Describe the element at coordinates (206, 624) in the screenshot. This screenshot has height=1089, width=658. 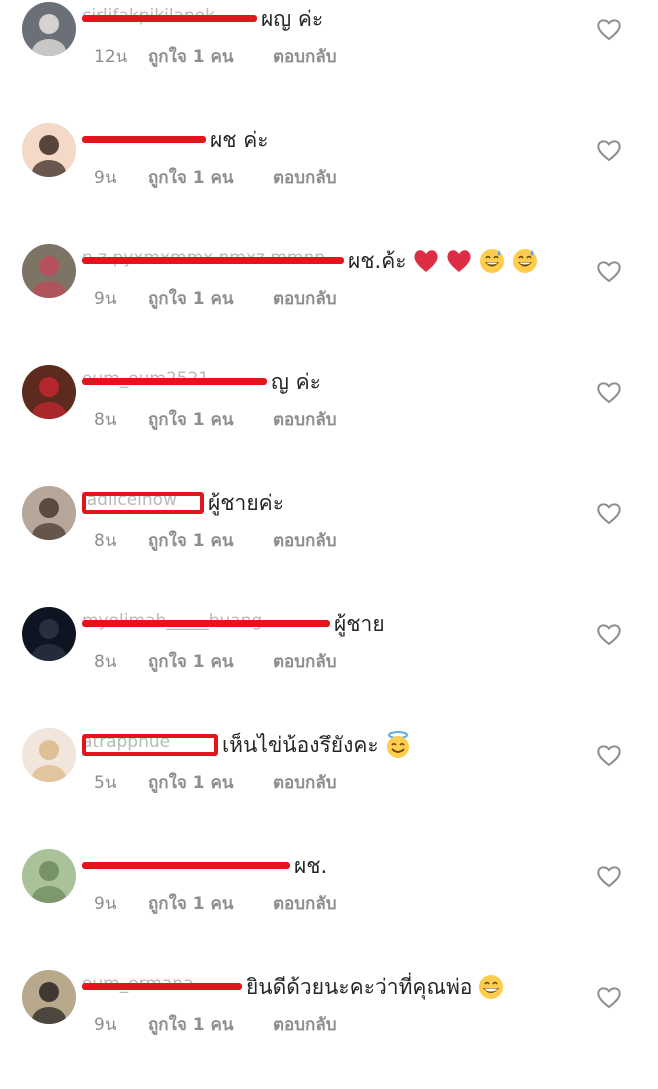
I see `username-redacted: myolimah_____buang` at that location.